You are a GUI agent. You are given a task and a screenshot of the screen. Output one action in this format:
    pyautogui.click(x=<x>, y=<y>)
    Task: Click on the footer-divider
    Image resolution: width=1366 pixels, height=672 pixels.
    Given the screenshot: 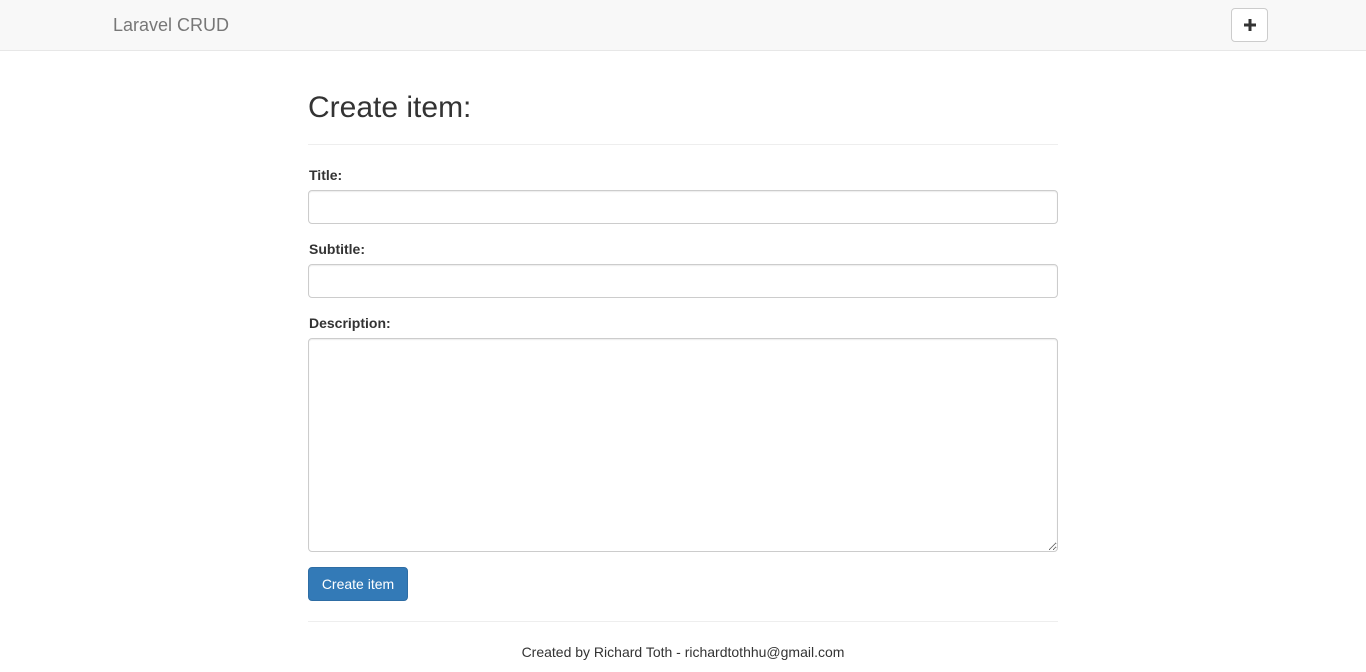 What is the action you would take?
    pyautogui.click(x=683, y=621)
    